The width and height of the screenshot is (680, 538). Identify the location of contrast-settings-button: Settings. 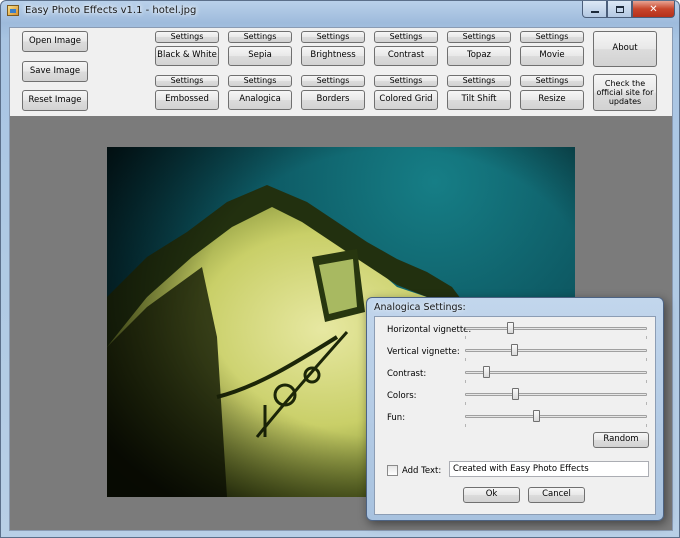
(406, 37).